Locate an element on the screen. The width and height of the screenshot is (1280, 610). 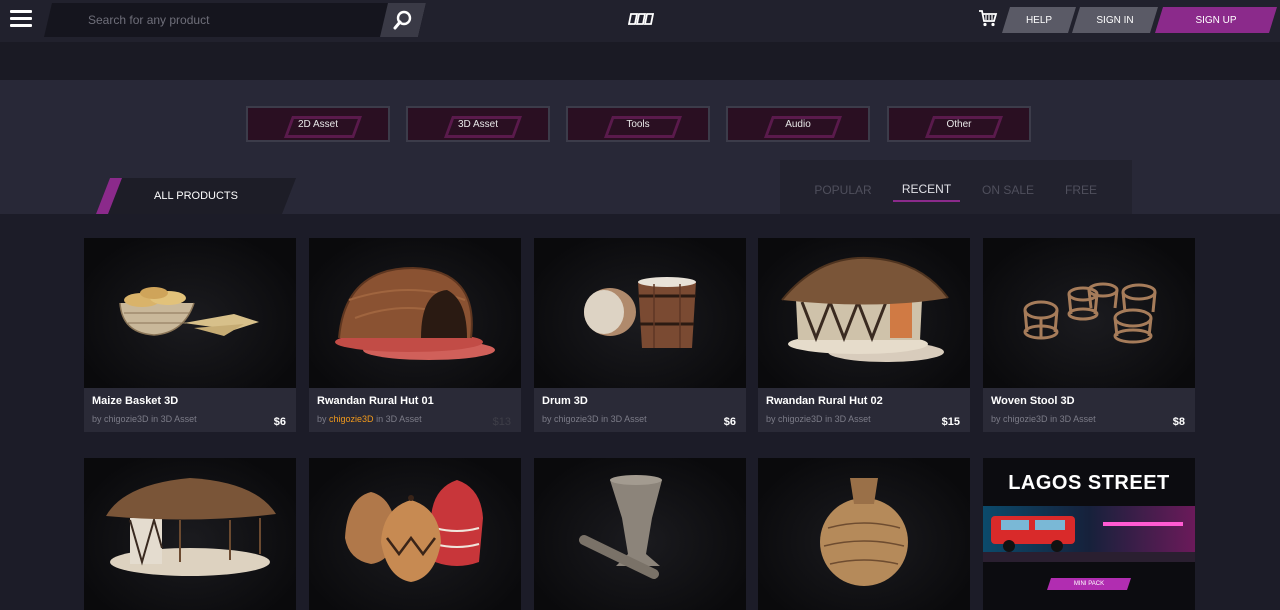
help-button: HELP is located at coordinates (1039, 20).